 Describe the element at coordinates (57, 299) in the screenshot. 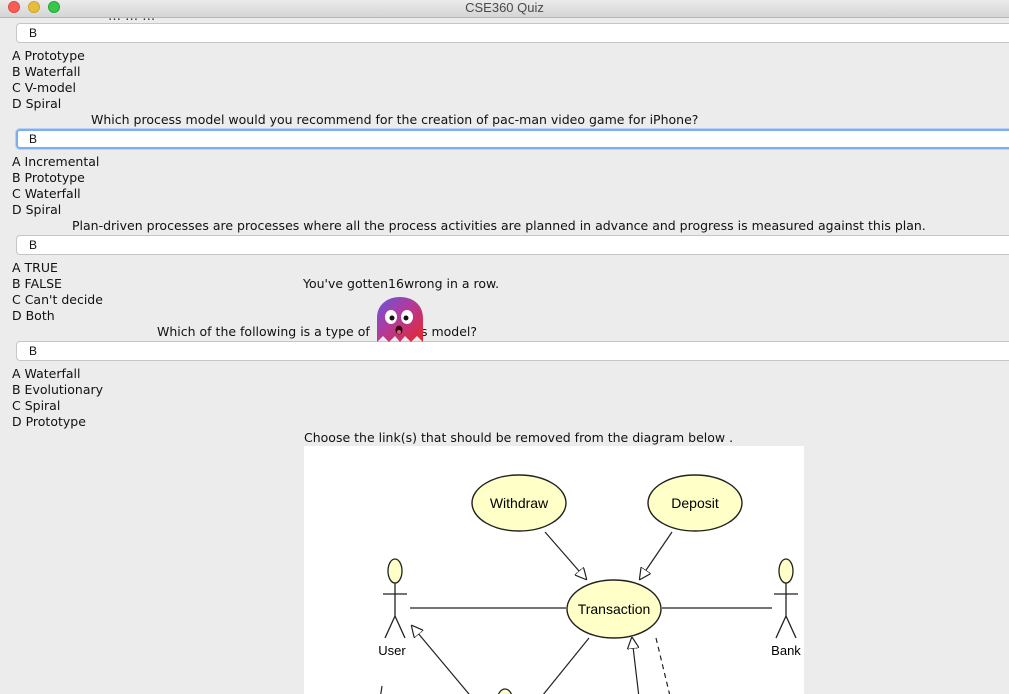

I see `option-q3-c: C Can't decide` at that location.